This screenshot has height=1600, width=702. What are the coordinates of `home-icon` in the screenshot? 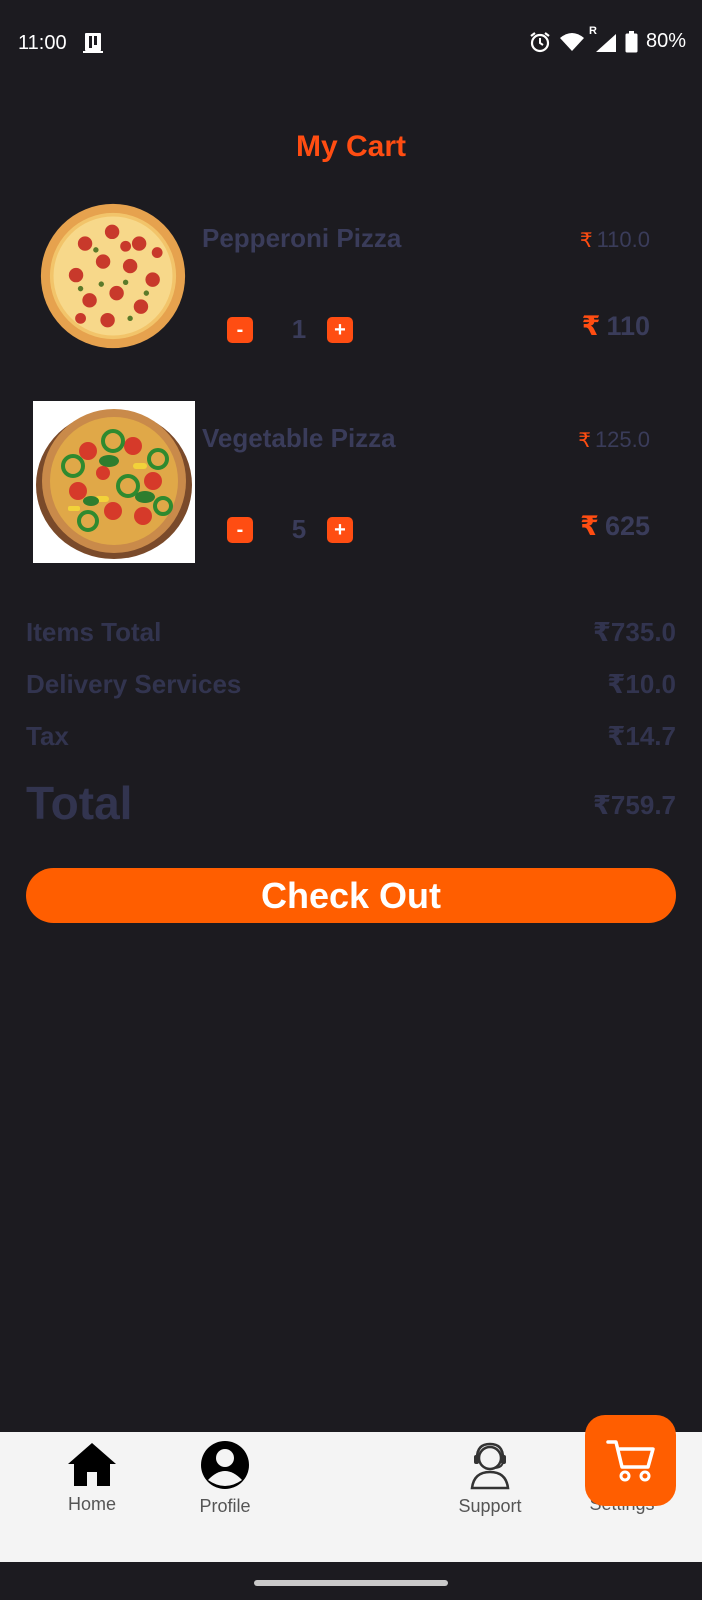 It's located at (92, 1464).